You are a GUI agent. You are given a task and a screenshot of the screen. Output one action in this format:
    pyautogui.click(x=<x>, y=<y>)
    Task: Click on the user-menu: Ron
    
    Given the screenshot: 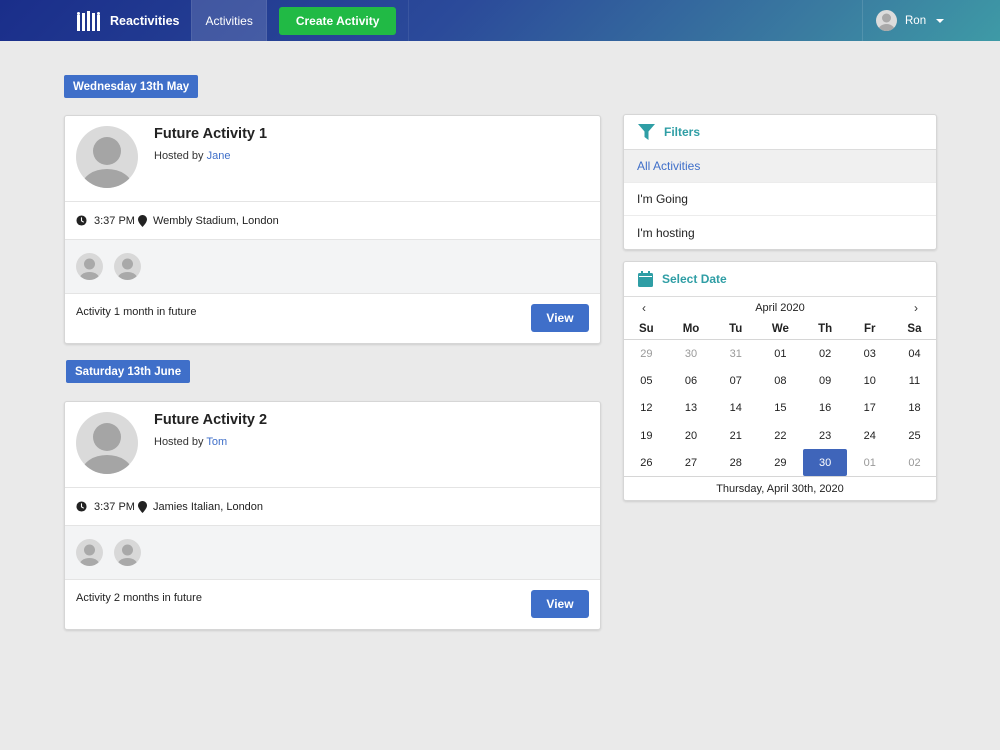 What is the action you would take?
    pyautogui.click(x=931, y=20)
    